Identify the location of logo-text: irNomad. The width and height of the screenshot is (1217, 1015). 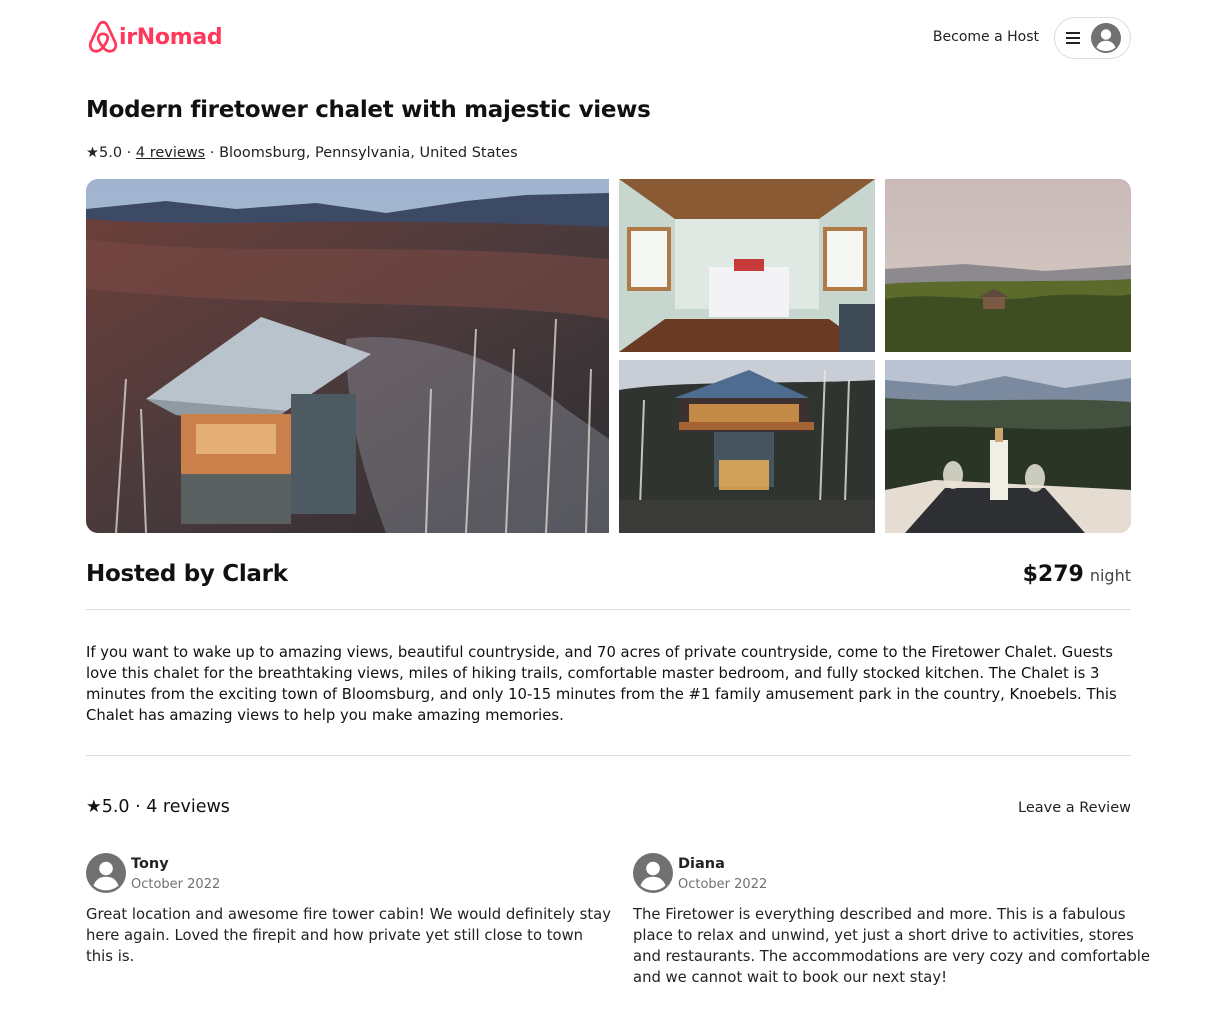
(171, 37).